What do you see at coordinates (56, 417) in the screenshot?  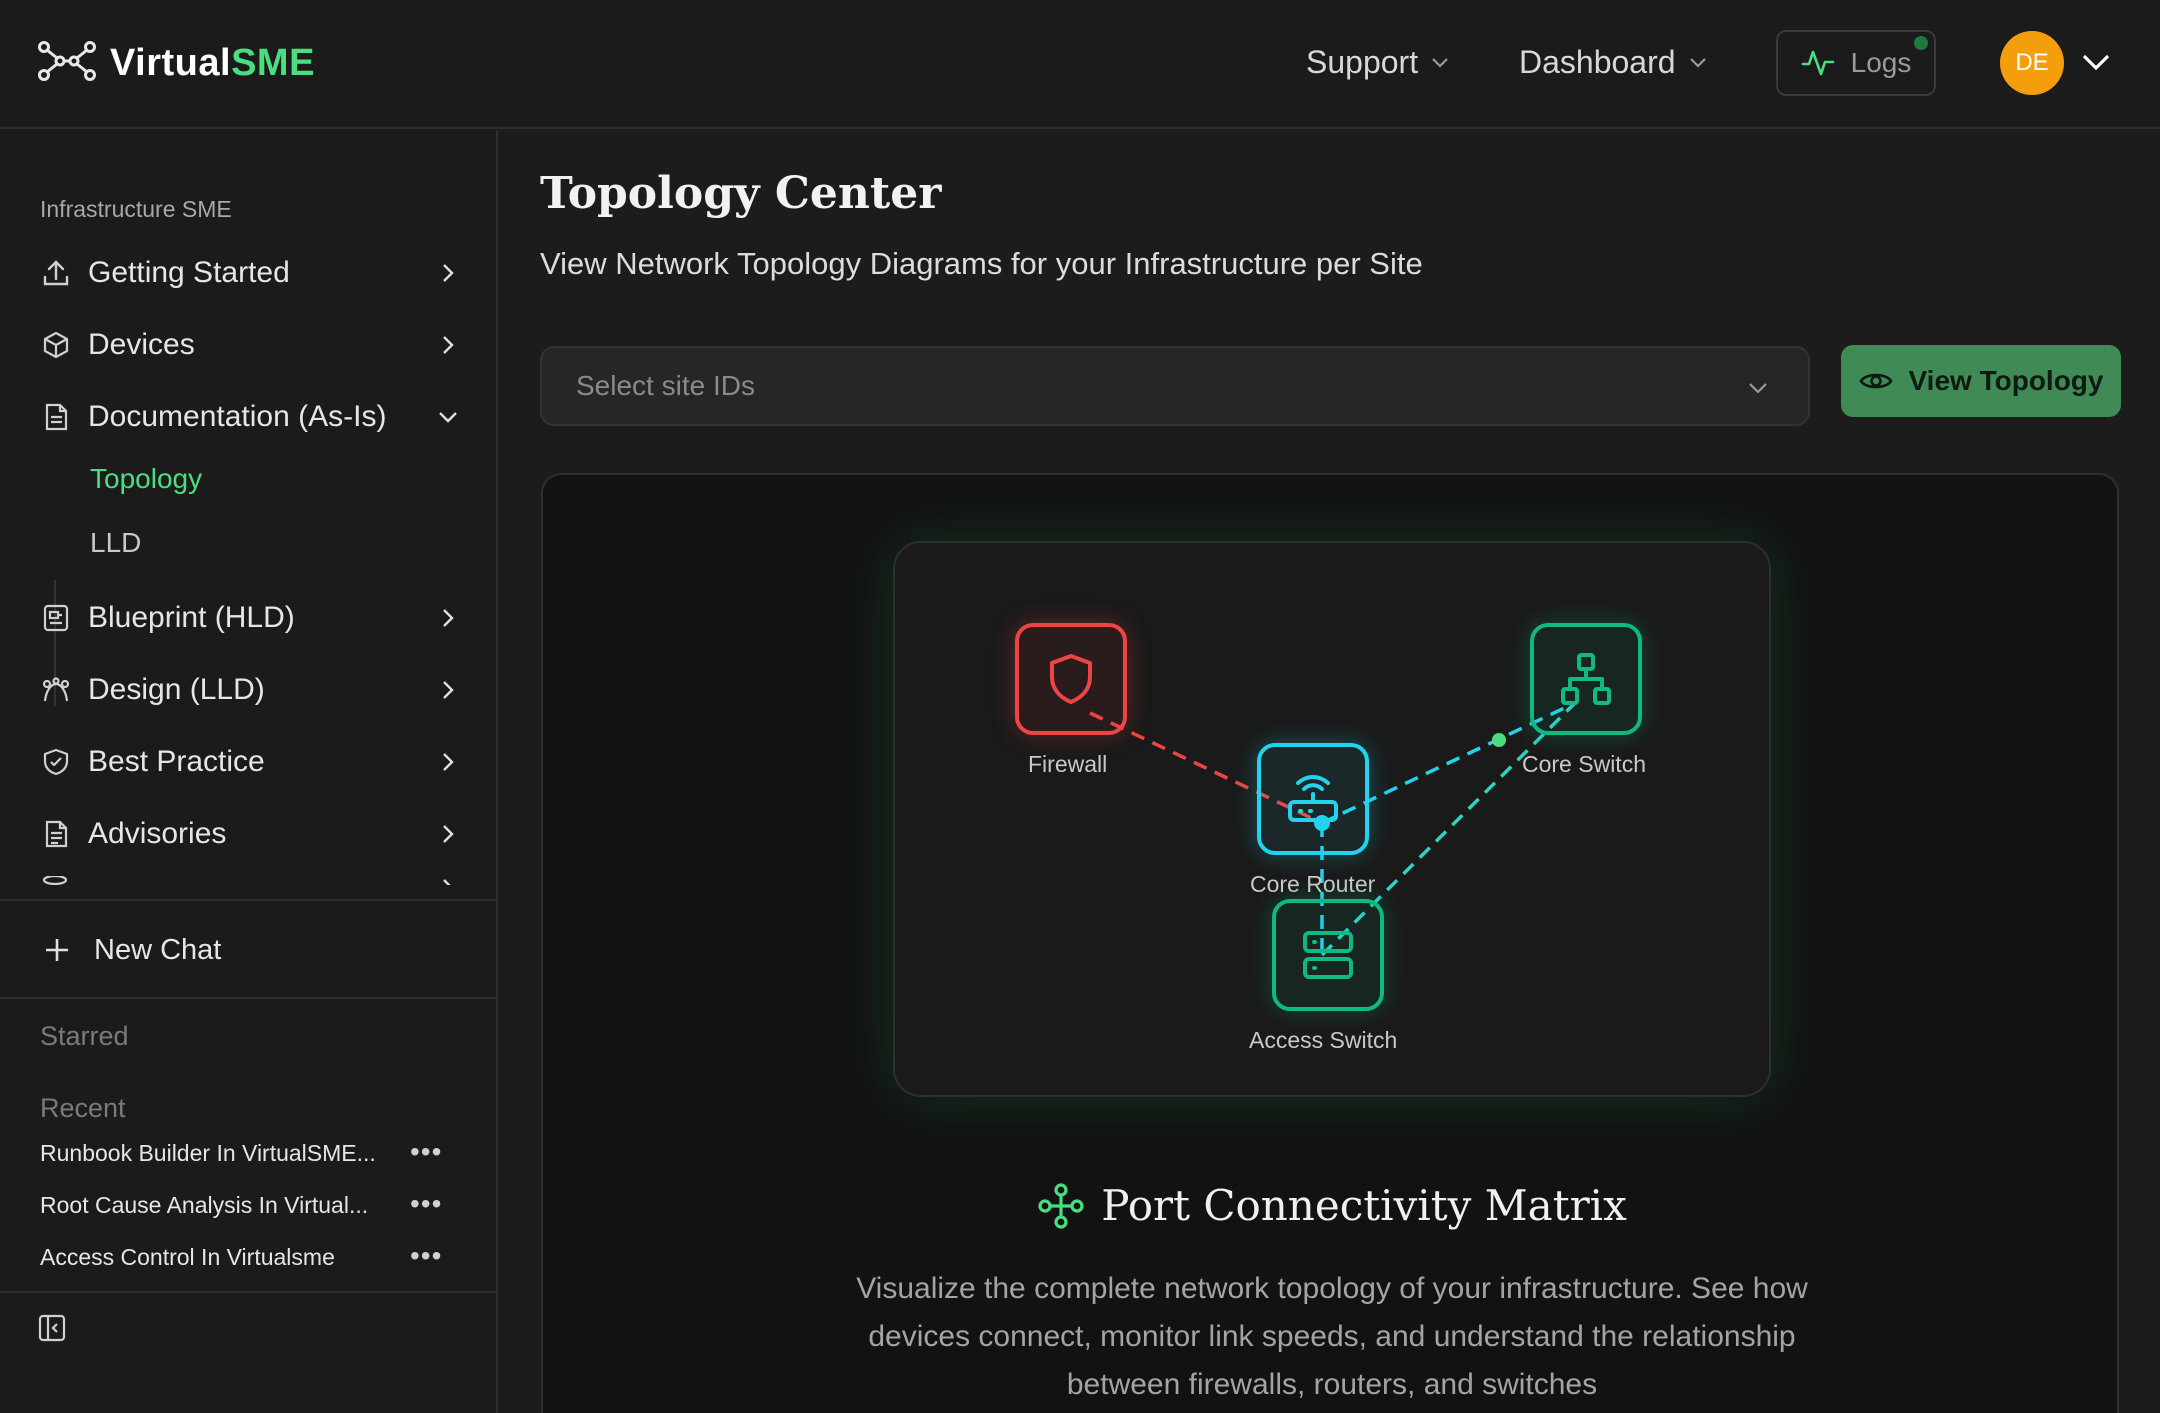 I see `document-icon` at bounding box center [56, 417].